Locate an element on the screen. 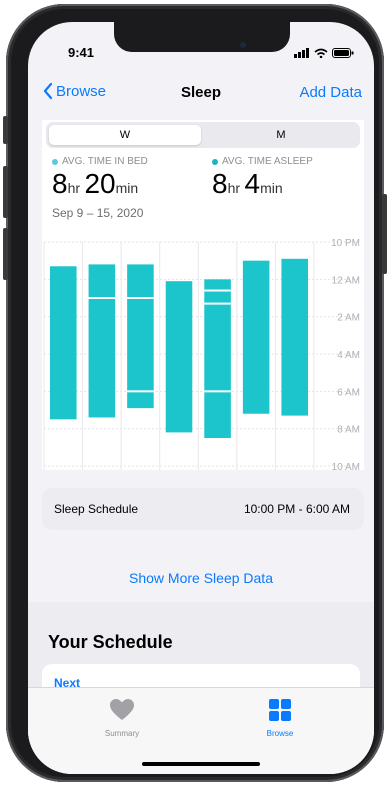 The width and height of the screenshot is (391, 788). tab-browse-label: Browse is located at coordinates (280, 733).